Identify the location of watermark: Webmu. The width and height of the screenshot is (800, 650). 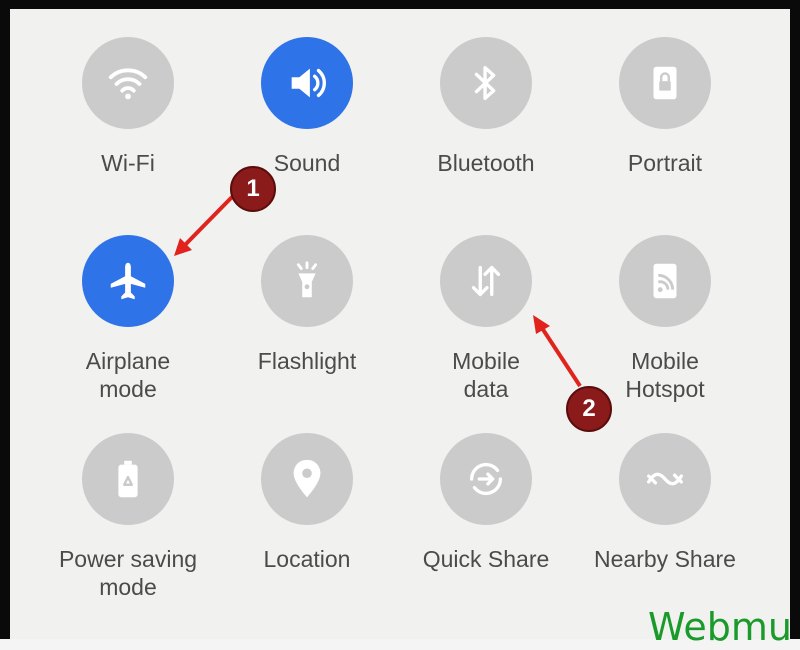
(720, 627).